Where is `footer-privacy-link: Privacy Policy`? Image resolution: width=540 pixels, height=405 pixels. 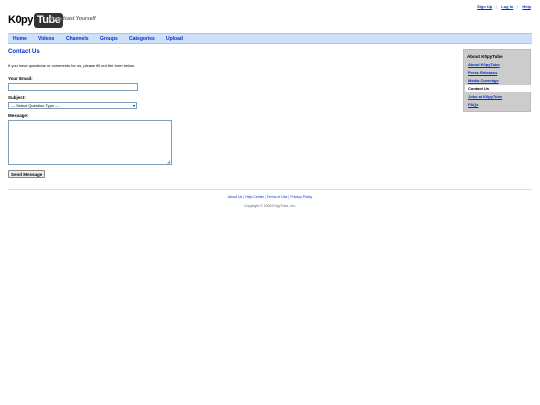
footer-privacy-link: Privacy Policy is located at coordinates (301, 197).